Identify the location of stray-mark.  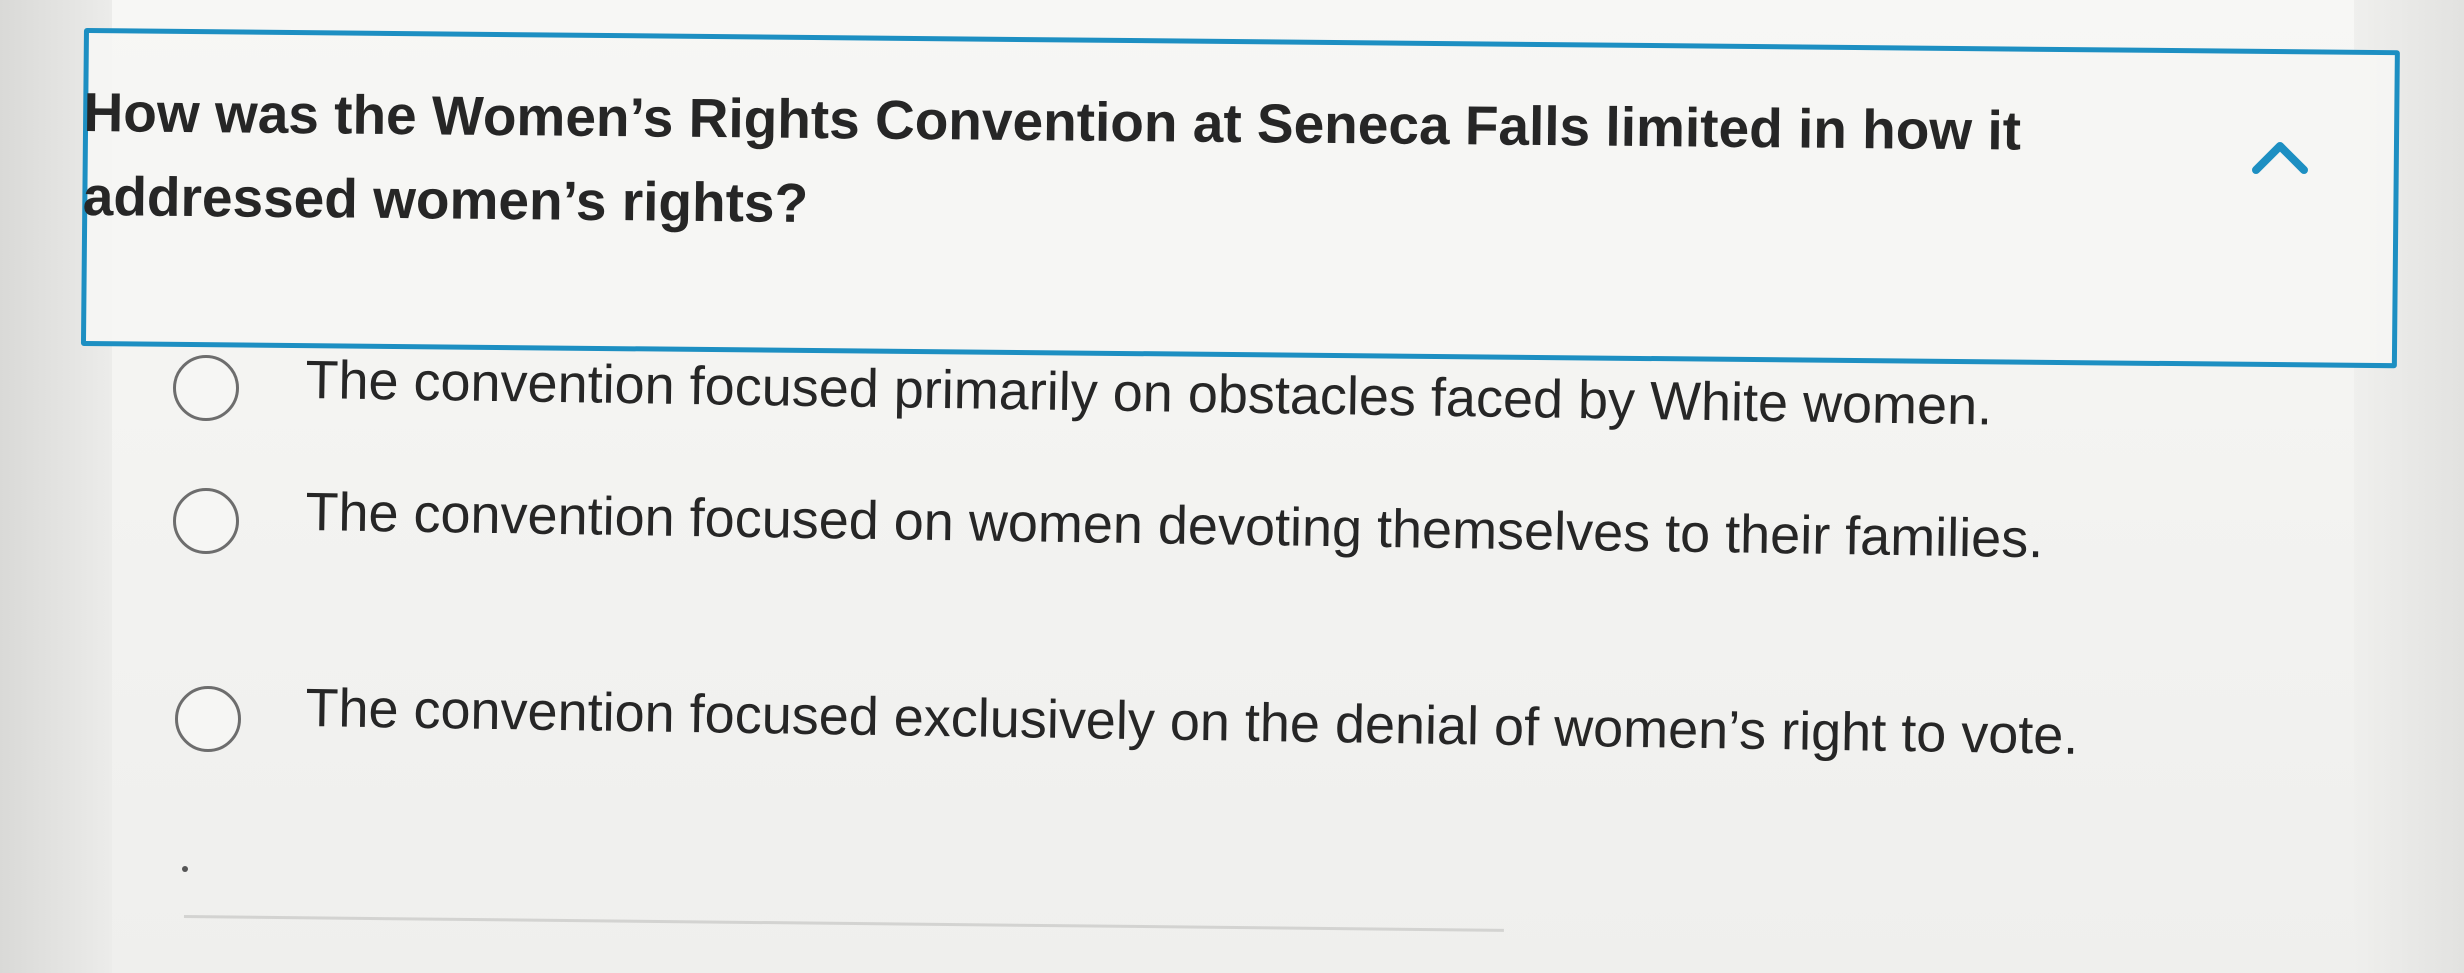
(185, 869).